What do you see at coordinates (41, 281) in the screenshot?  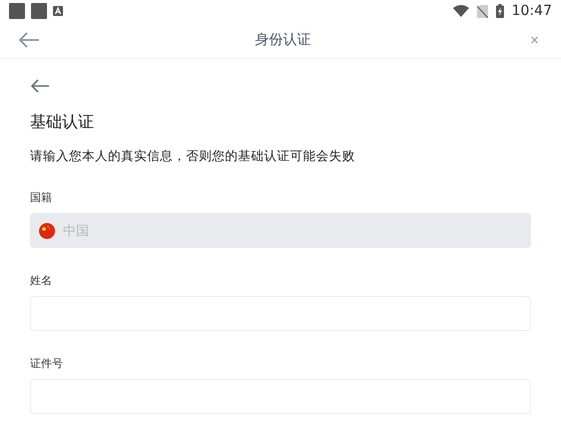 I see `field-label: 姓名` at bounding box center [41, 281].